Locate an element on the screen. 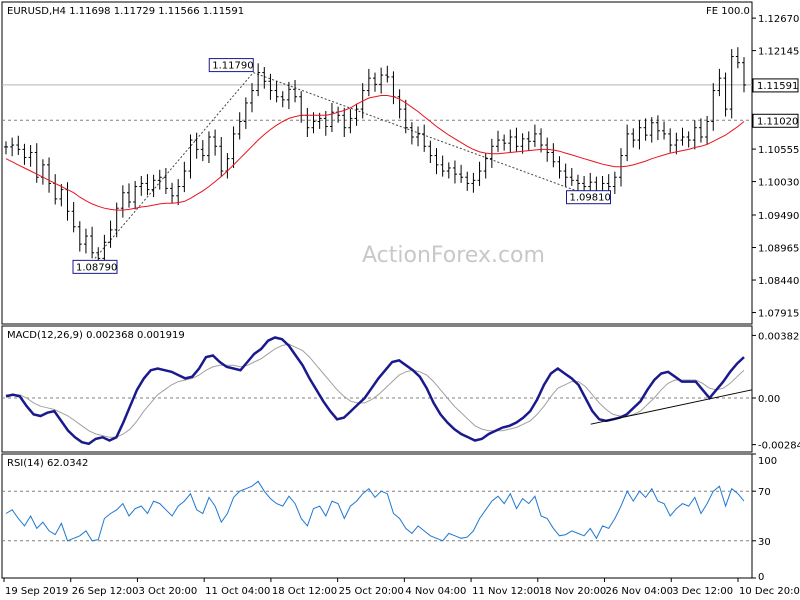 Image resolution: width=800 pixels, height=600 pixels. rsi-panel-header: RSI(14) 62.0342 is located at coordinates (47, 463).